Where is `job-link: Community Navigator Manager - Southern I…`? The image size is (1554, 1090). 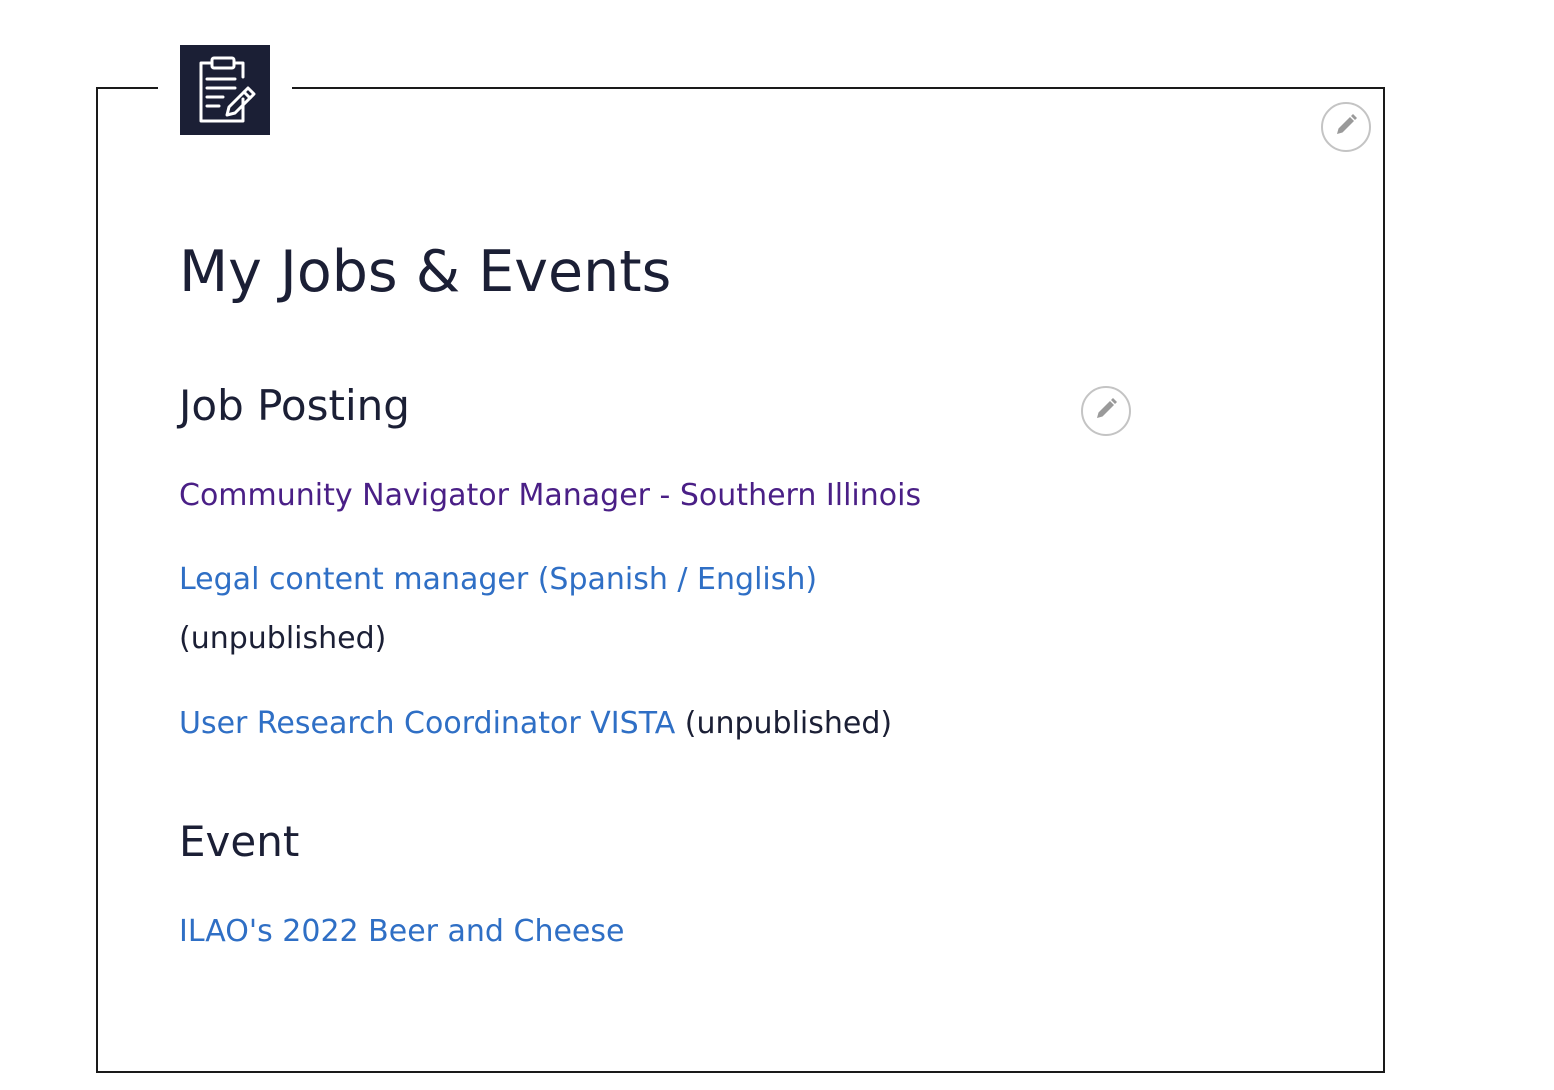 job-link: Community Navigator Manager - Southern I… is located at coordinates (550, 495).